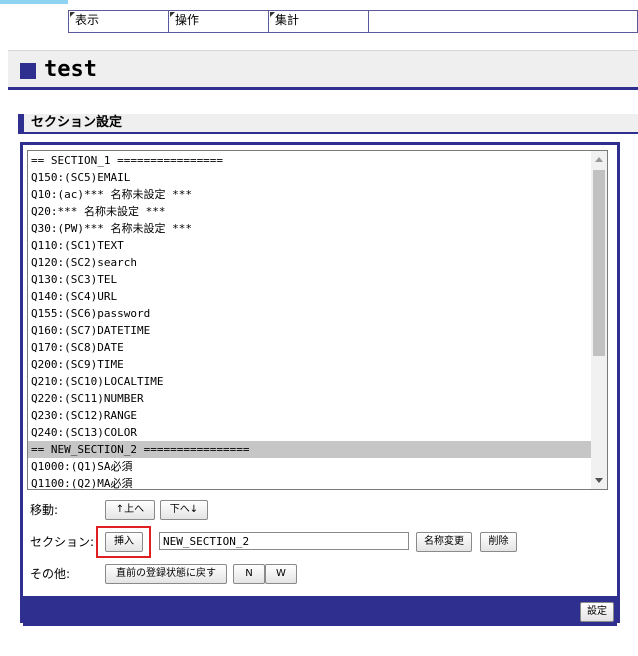 This screenshot has height=656, width=638. Describe the element at coordinates (119, 21) in the screenshot. I see `nav-item-view: 表示` at that location.